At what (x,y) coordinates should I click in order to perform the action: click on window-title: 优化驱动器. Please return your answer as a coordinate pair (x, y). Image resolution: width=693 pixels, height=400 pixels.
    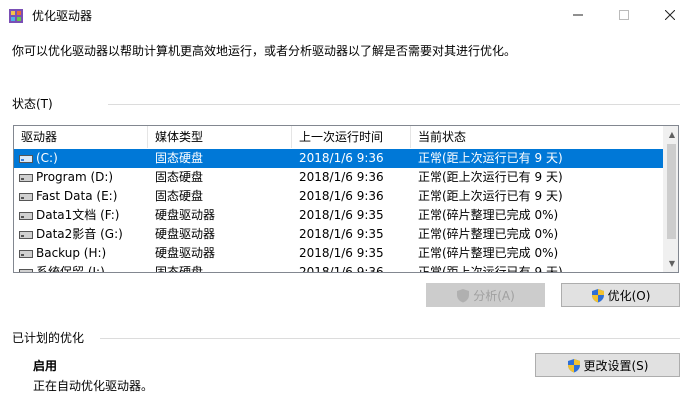
    Looking at the image, I should click on (62, 16).